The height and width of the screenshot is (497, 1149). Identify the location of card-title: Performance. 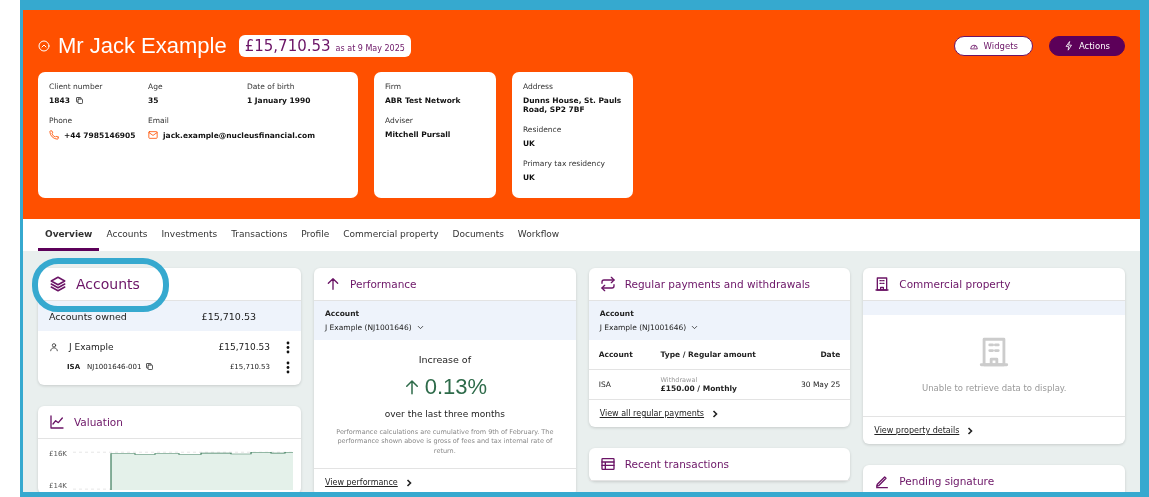
(383, 284).